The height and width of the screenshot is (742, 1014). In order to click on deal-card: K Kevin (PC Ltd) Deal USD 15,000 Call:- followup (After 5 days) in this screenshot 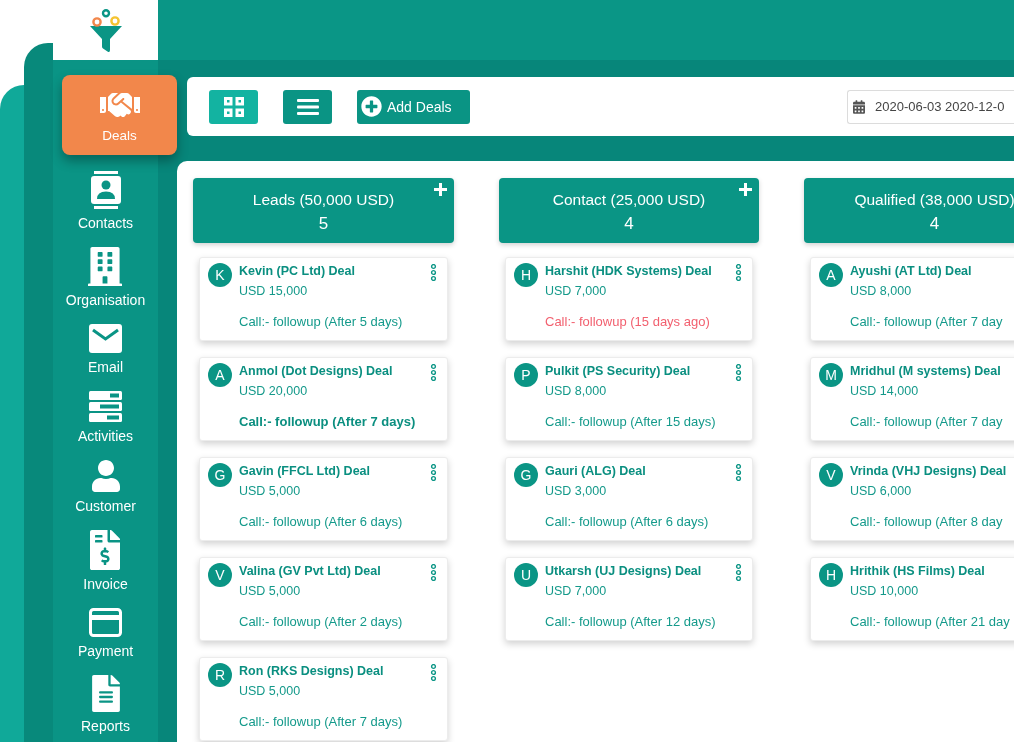, I will do `click(323, 299)`.